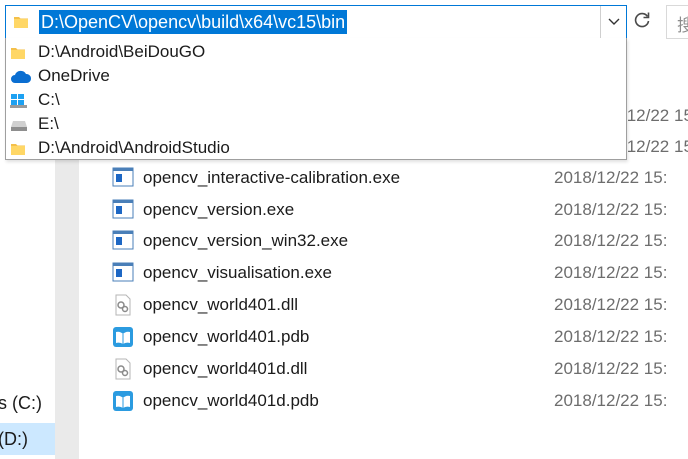 This screenshot has width=688, height=459. Describe the element at coordinates (238, 272) in the screenshot. I see `file-name: opencv_visualisation.exe` at that location.